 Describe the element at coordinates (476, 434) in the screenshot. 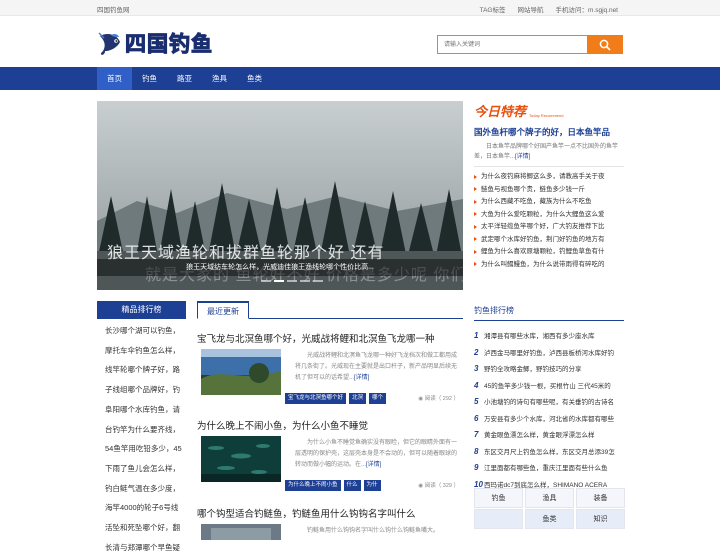

I see `rank-number: 7` at that location.